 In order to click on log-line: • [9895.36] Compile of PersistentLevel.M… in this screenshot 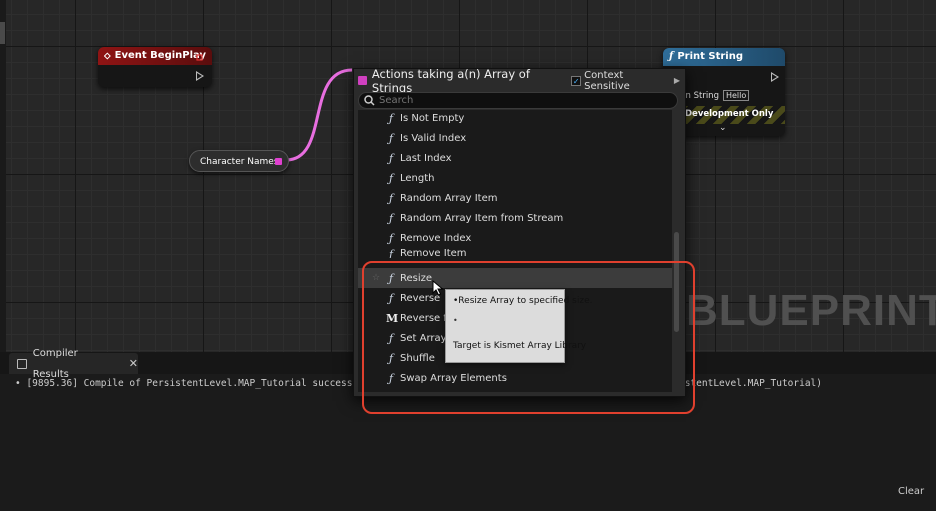, I will do `click(183, 383)`.